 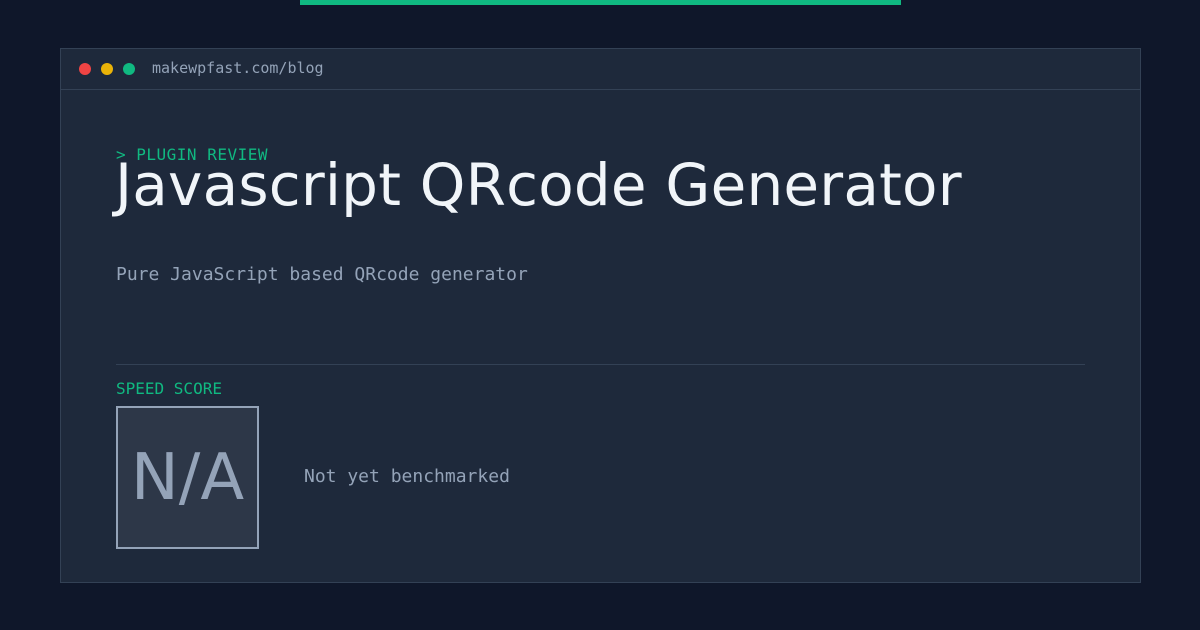 I want to click on section-divider, so click(x=600, y=364).